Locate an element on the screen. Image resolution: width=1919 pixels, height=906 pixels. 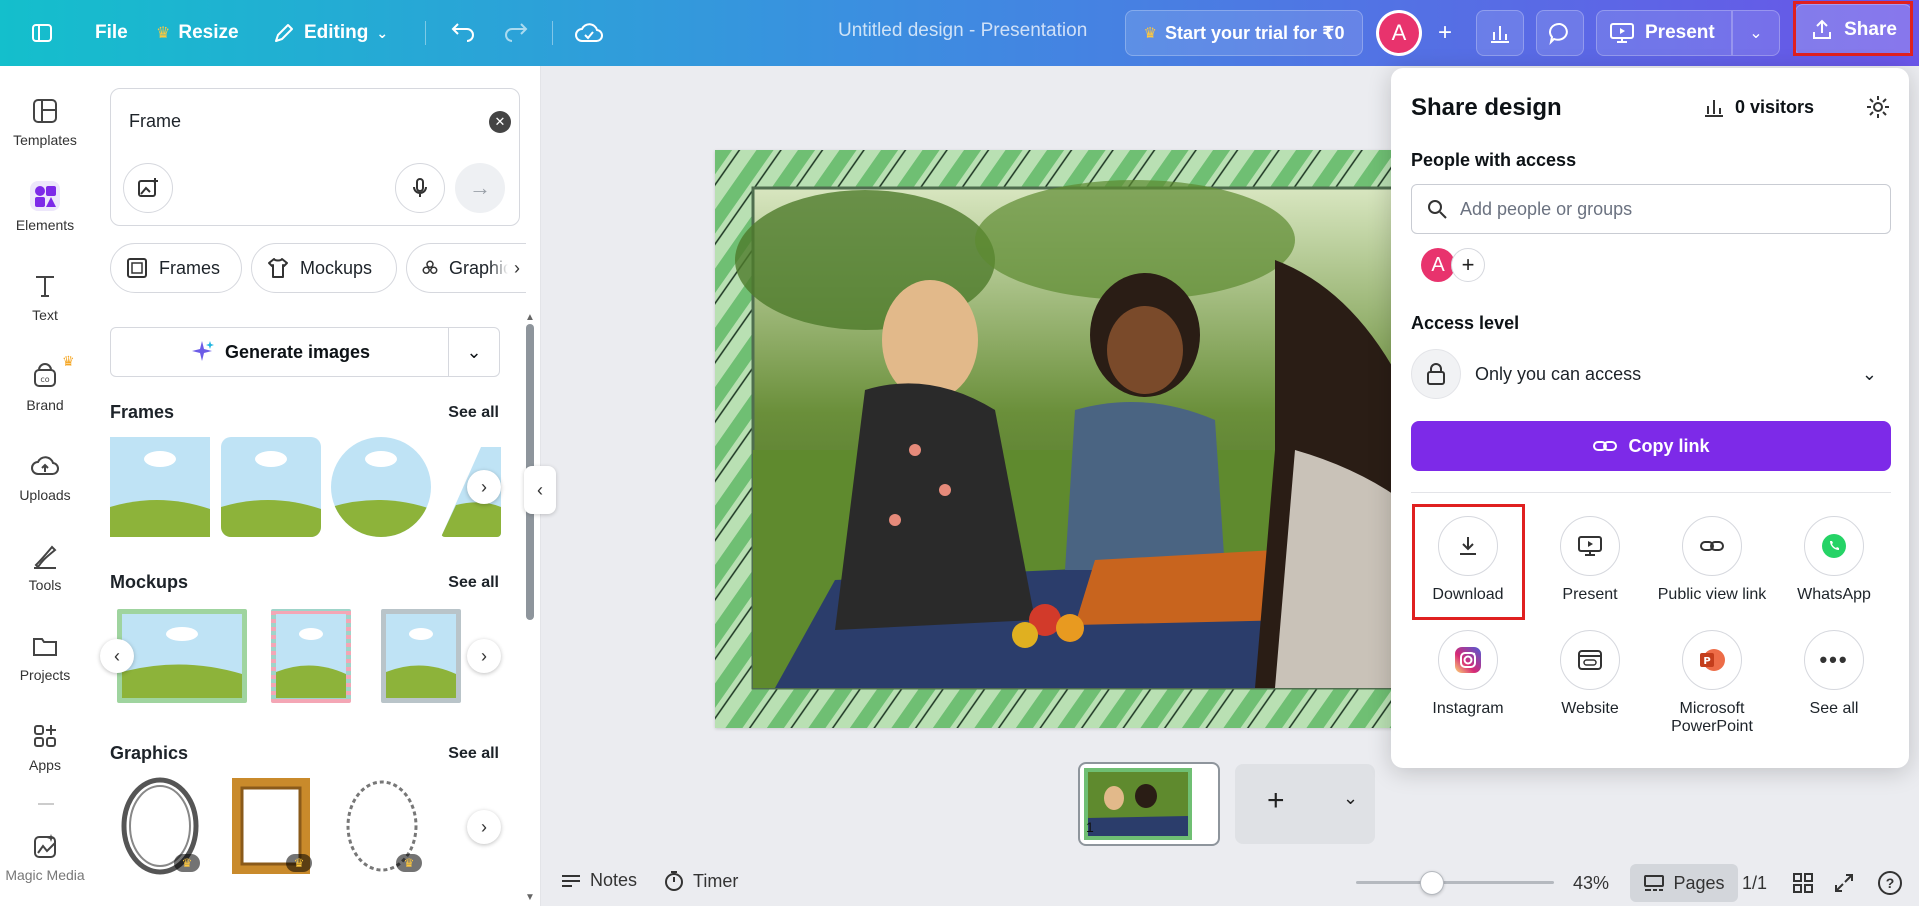
notes-button: Notes is located at coordinates (598, 880).